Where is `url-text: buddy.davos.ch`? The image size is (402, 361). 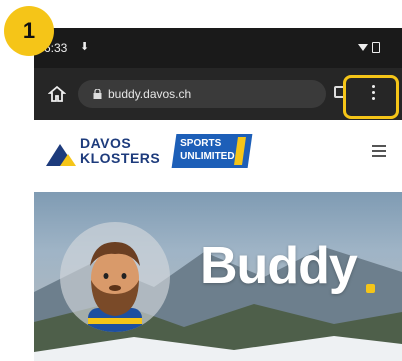
url-text: buddy.davos.ch is located at coordinates (150, 94).